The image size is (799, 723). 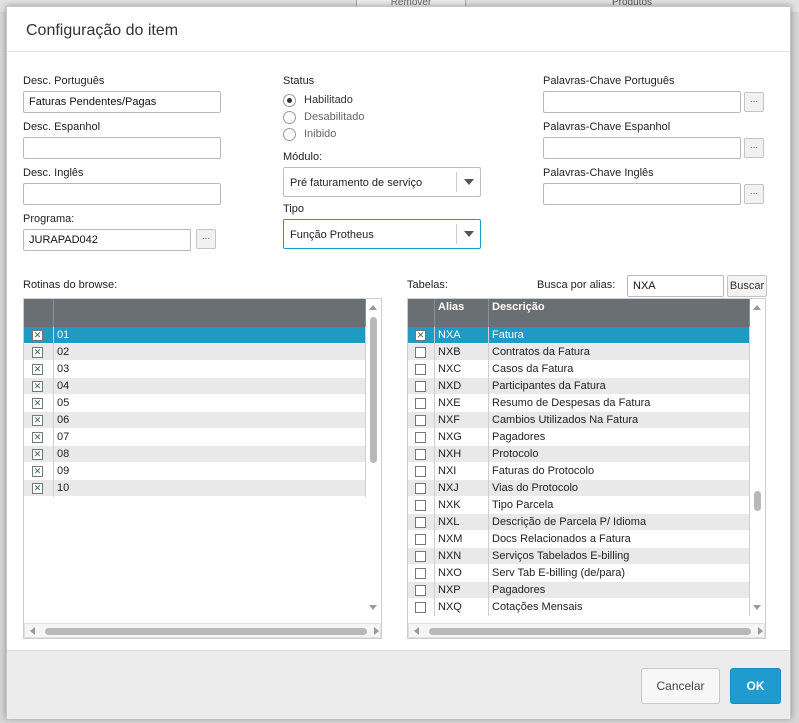 I want to click on rotinas-horizontal-scrollbar, so click(x=202, y=630).